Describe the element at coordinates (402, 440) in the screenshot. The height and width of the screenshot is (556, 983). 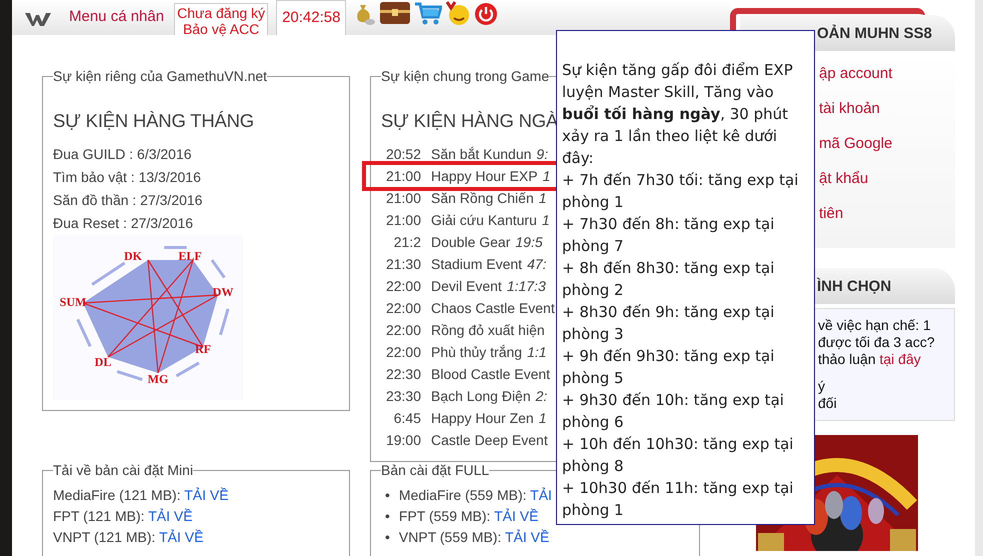
I see `event-time: 19:00` at that location.